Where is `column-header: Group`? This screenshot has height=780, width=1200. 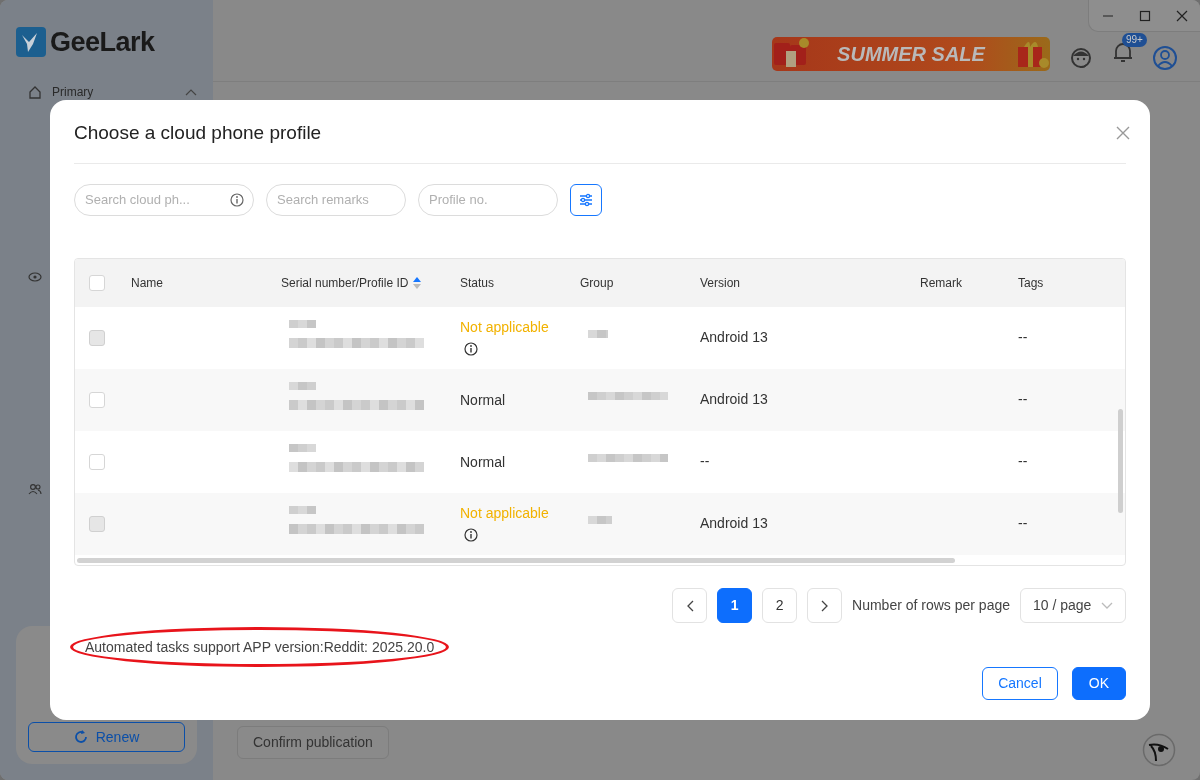
column-header: Group is located at coordinates (597, 282).